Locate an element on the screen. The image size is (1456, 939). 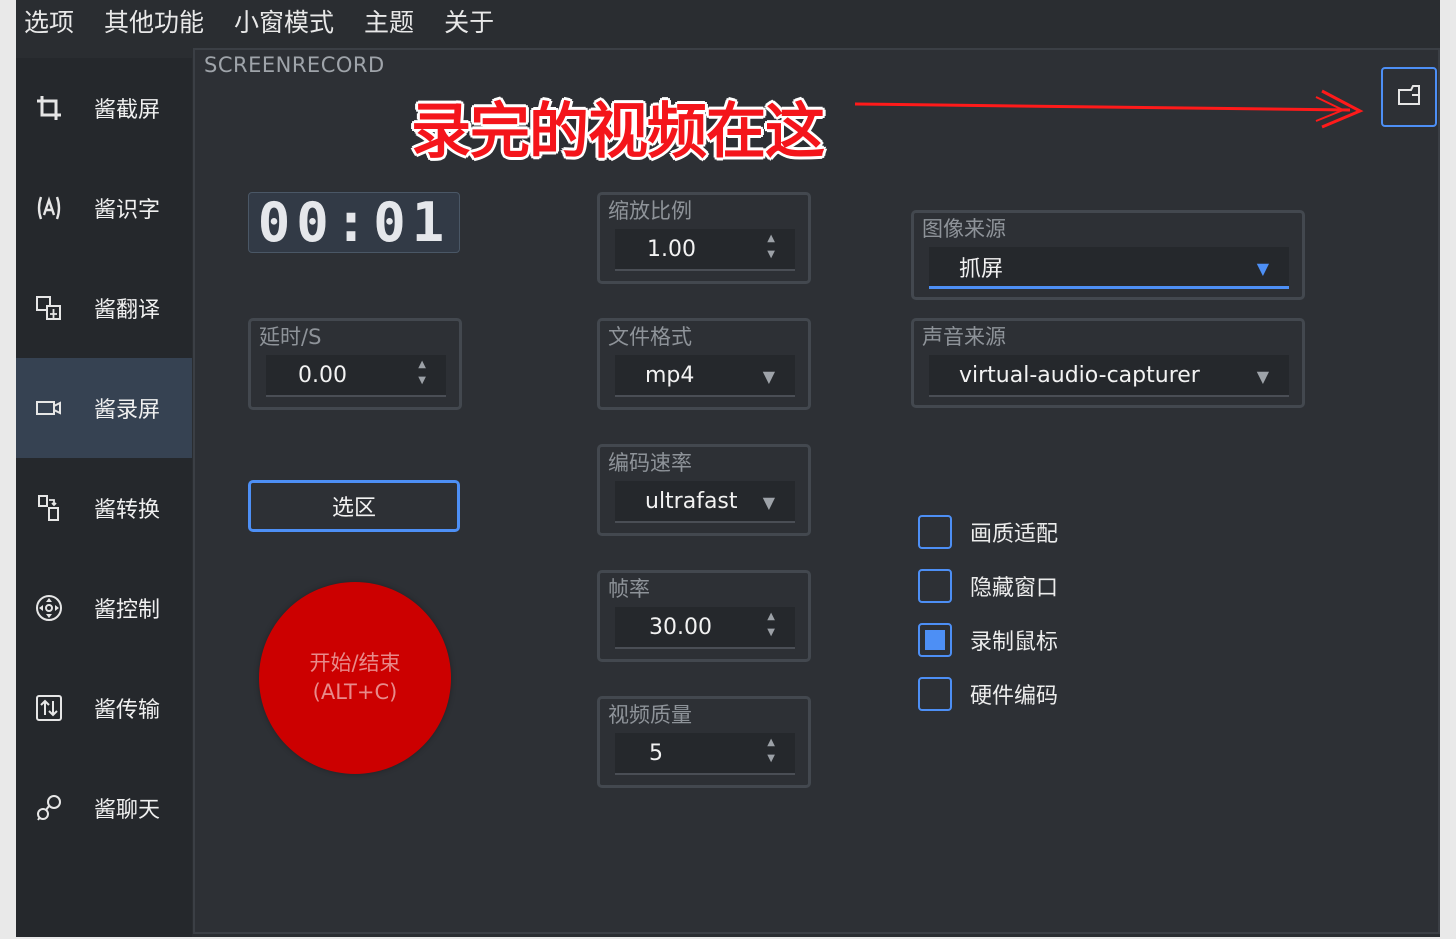
checkbox-label: 硬件编码 is located at coordinates (1014, 696).